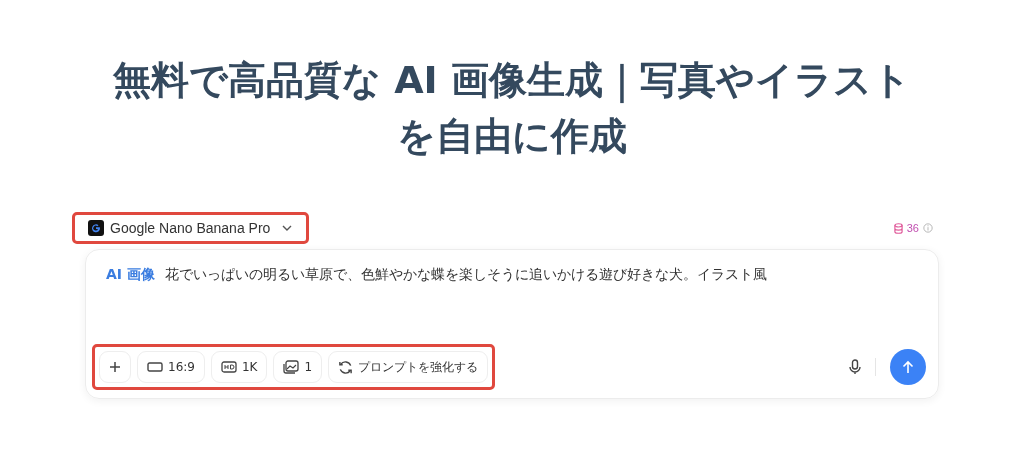  I want to click on rectangle-icon, so click(155, 367).